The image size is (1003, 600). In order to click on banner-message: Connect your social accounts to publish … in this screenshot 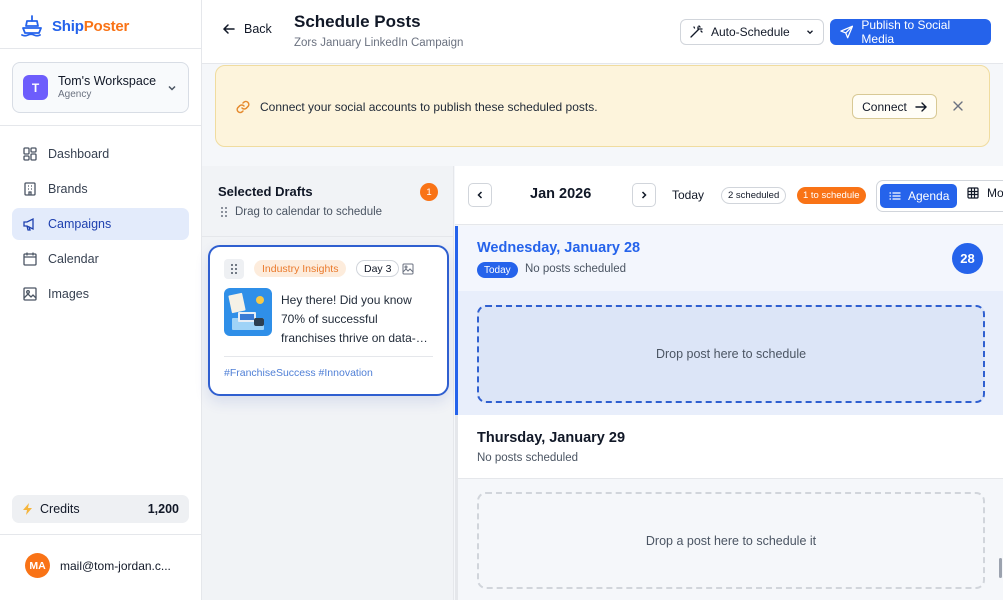, I will do `click(429, 107)`.